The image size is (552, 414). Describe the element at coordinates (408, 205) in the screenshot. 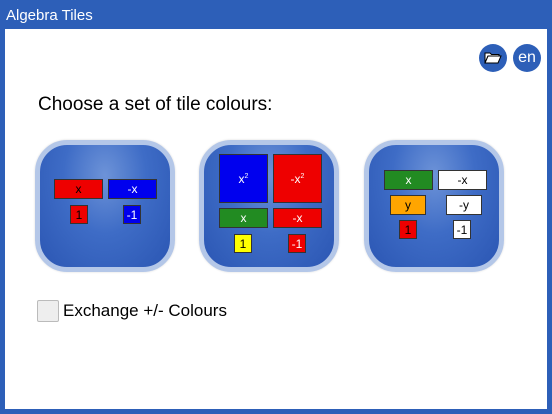

I see `tile-y: y` at that location.